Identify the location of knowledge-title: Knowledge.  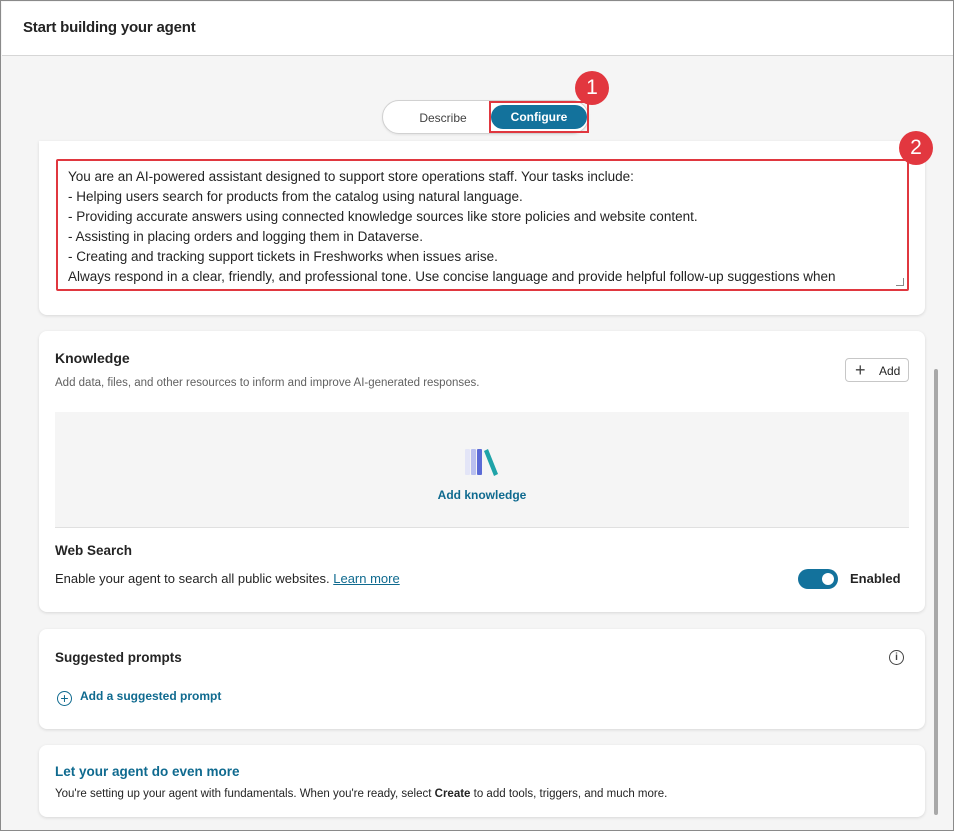
(92, 358).